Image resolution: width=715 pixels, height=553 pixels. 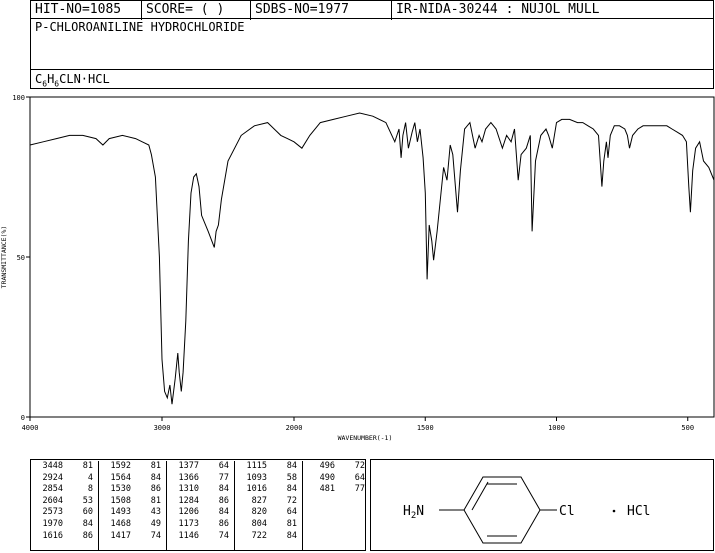 I want to click on peak-row: 1417 74, so click(x=132, y=537).